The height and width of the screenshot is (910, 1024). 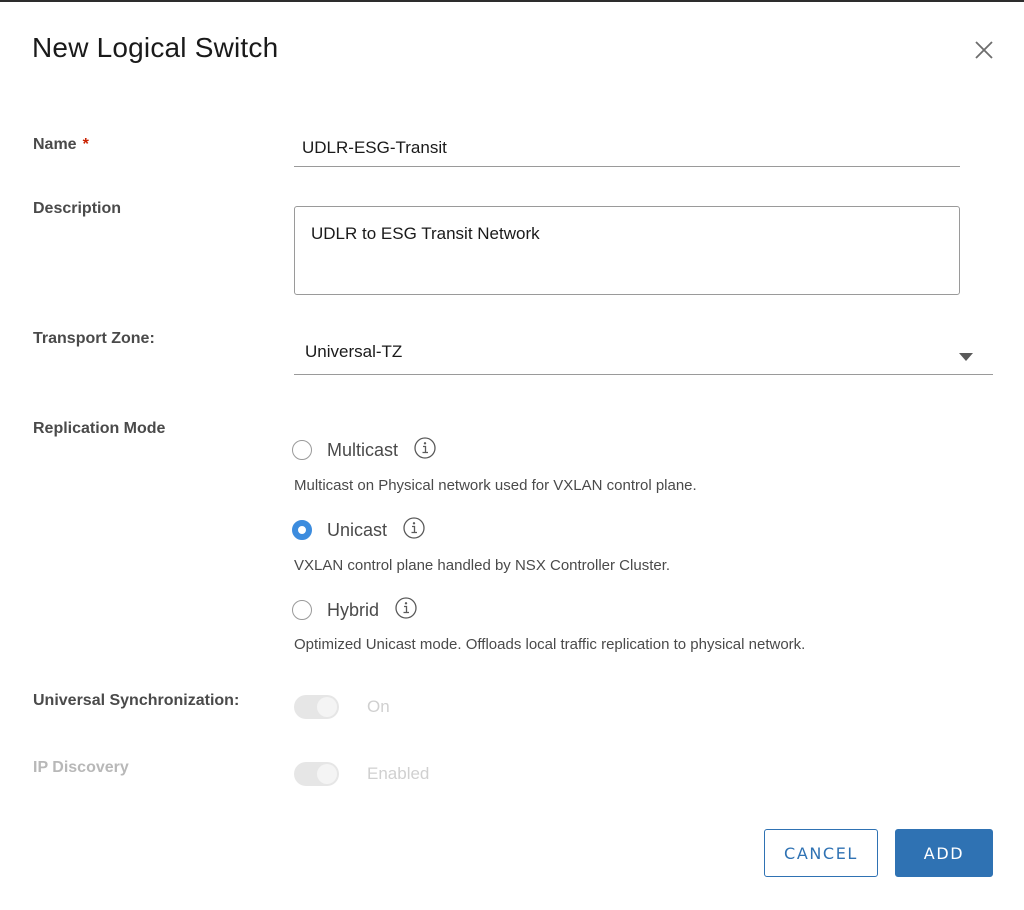 What do you see at coordinates (77, 208) in the screenshot?
I see `description-label: Description` at bounding box center [77, 208].